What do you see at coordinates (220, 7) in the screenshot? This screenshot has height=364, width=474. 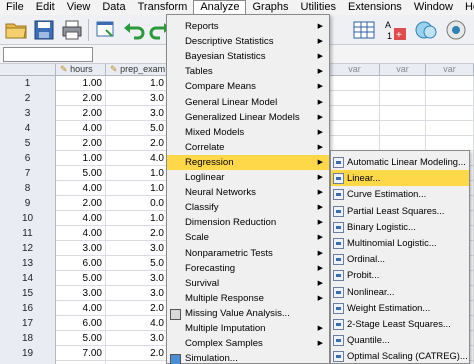 I see `menu-analyze: Analyze` at bounding box center [220, 7].